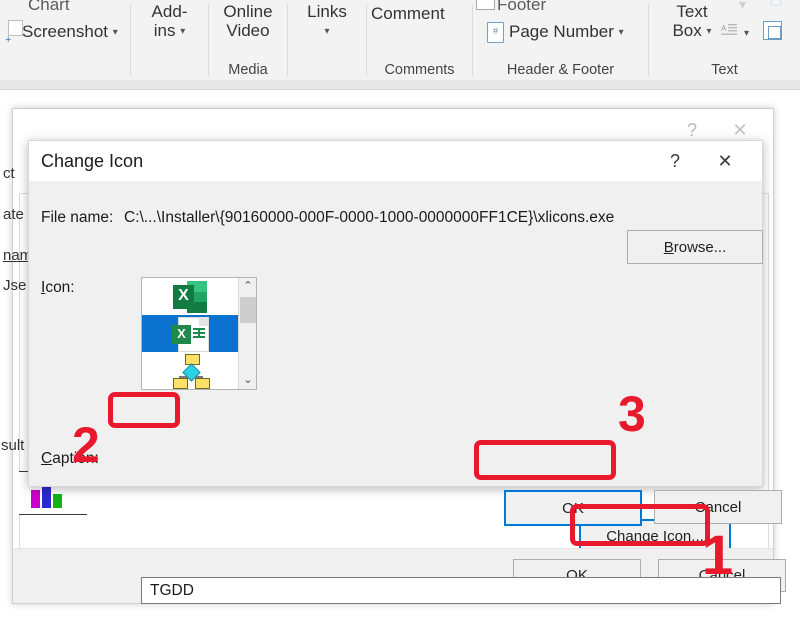 This screenshot has width=800, height=640. I want to click on bg-fragment-result: sult, so click(13, 445).